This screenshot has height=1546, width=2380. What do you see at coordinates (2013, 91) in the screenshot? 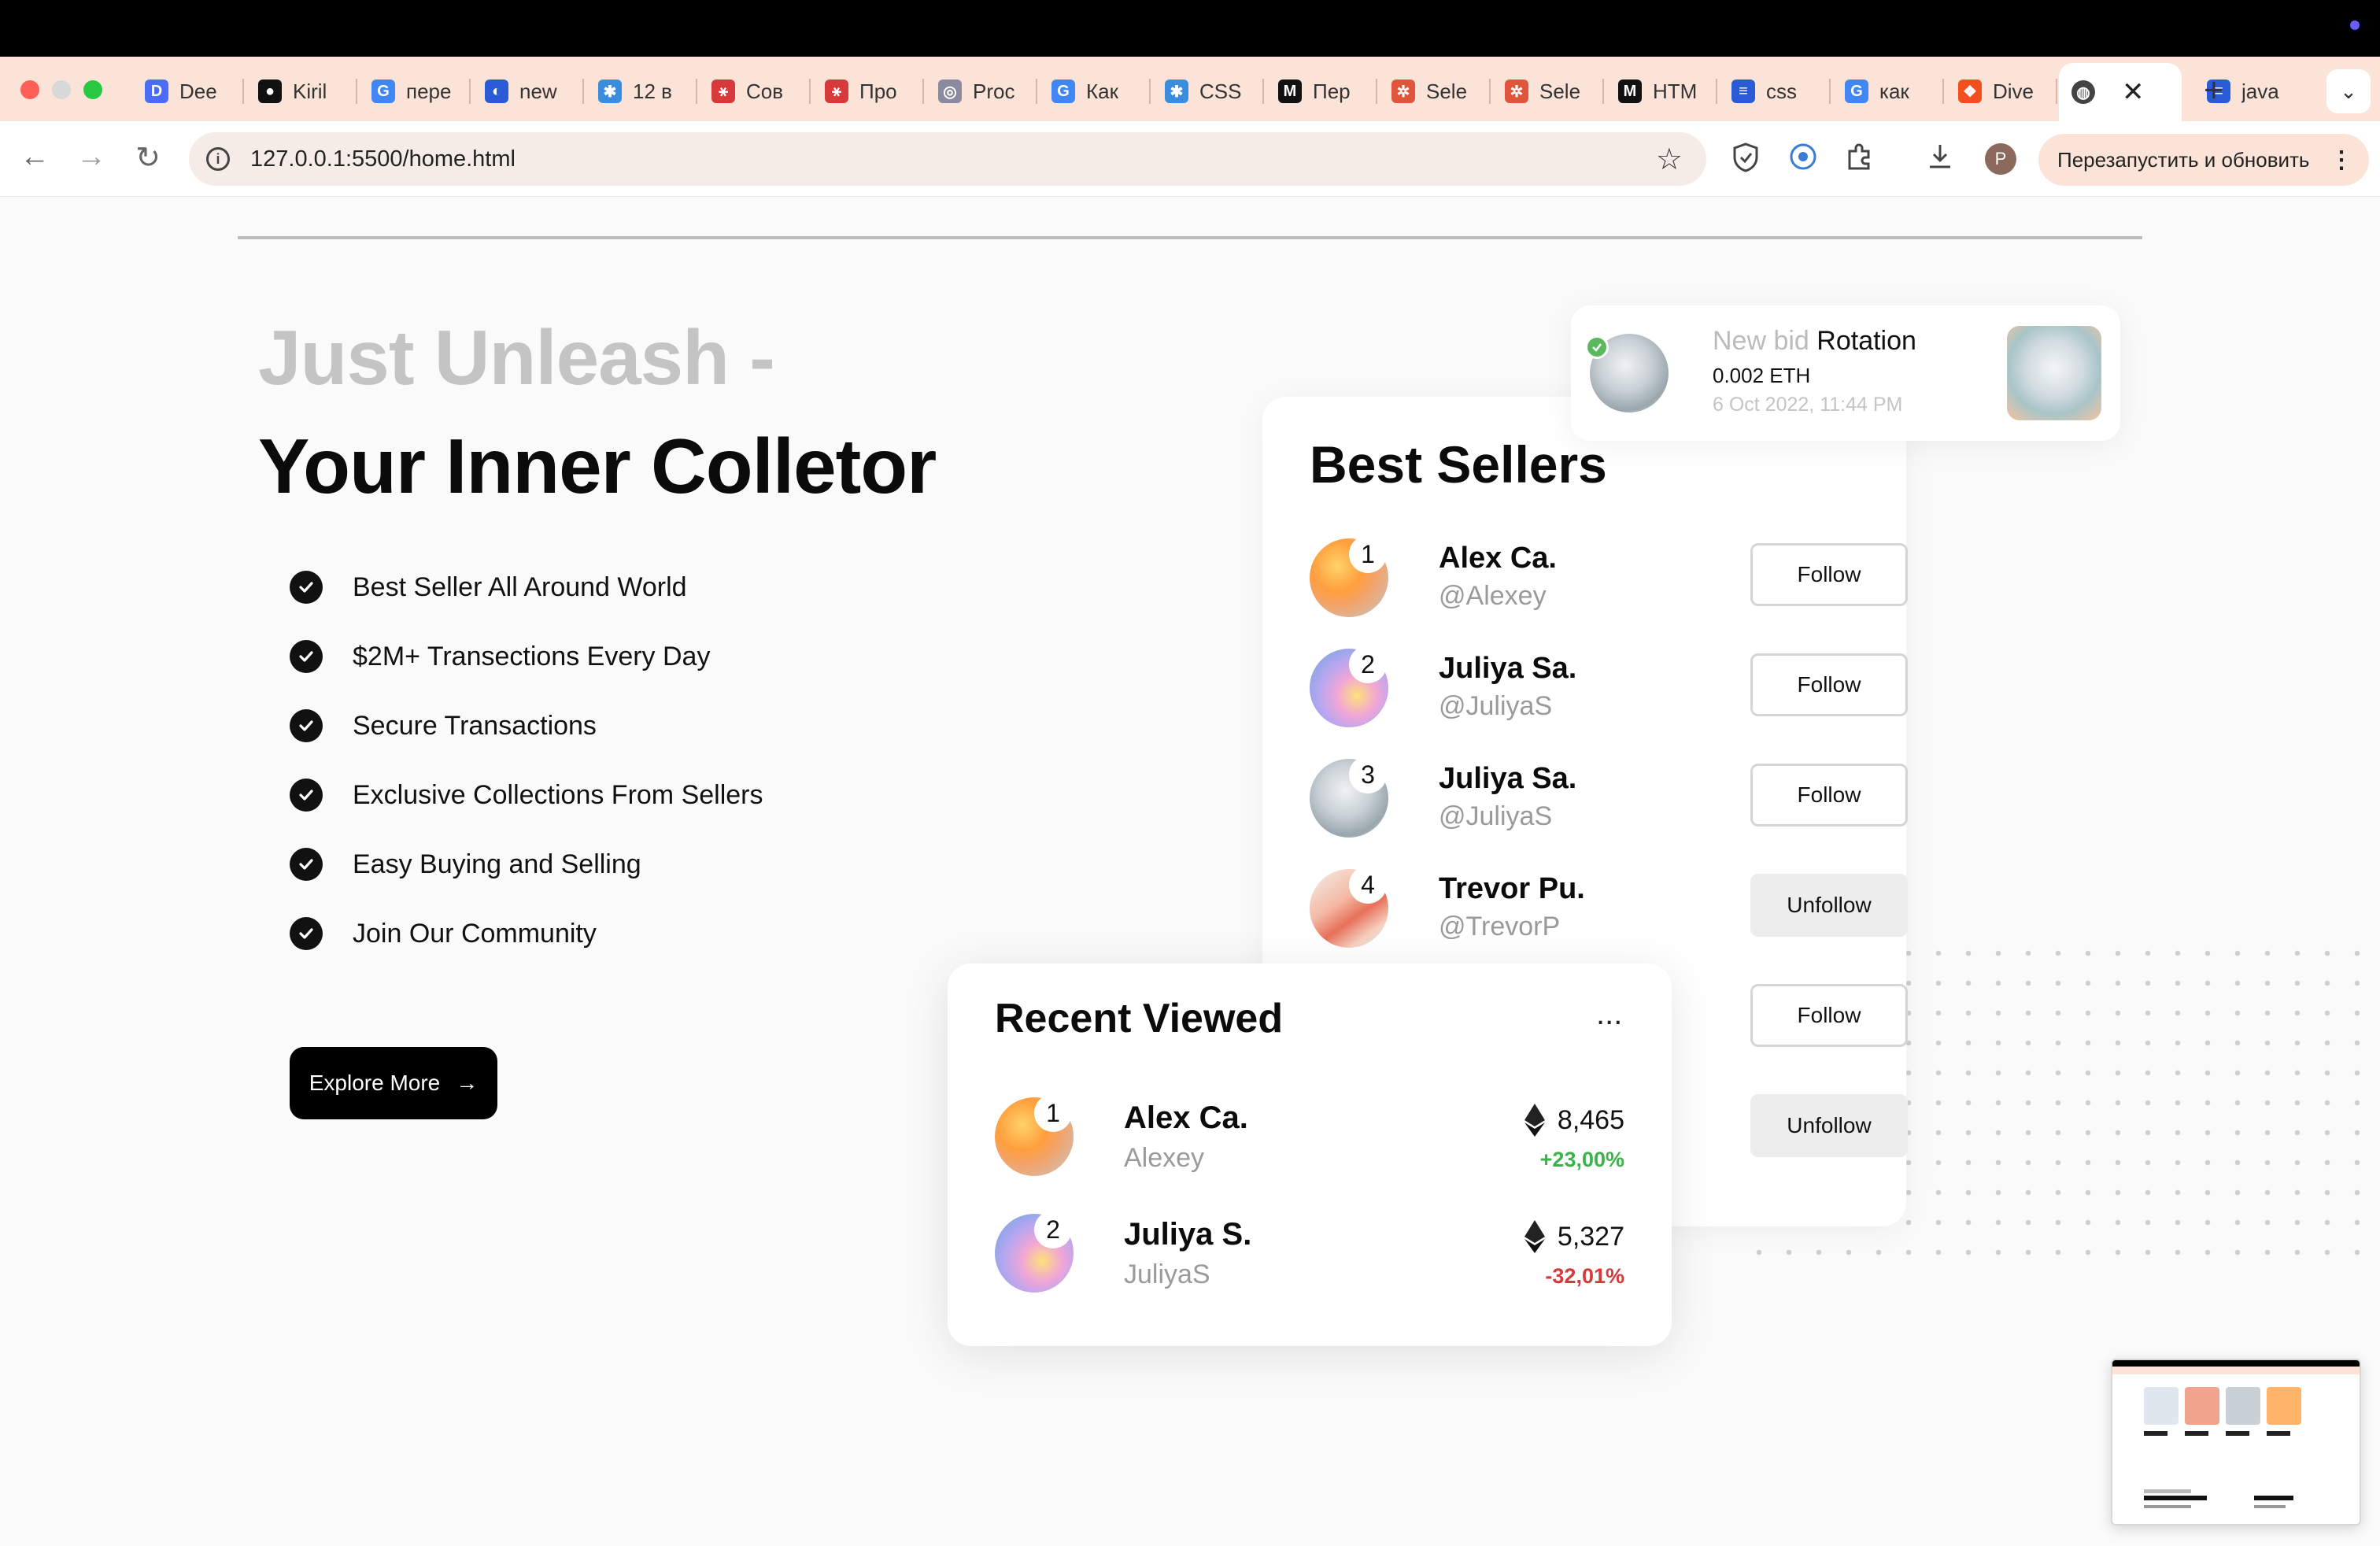
I see `tab-label: Dive` at bounding box center [2013, 91].